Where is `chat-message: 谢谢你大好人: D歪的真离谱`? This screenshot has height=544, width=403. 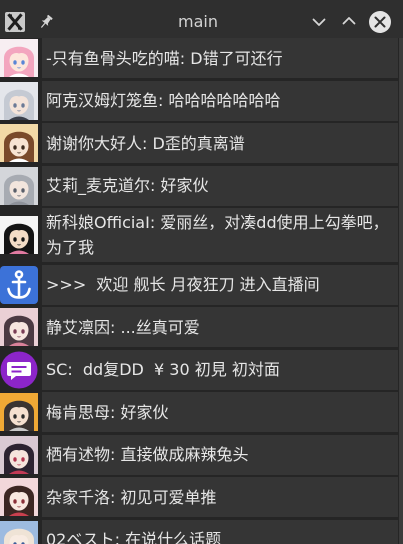 chat-message: 谢谢你大好人: D歪的真离谱 is located at coordinates (199, 143).